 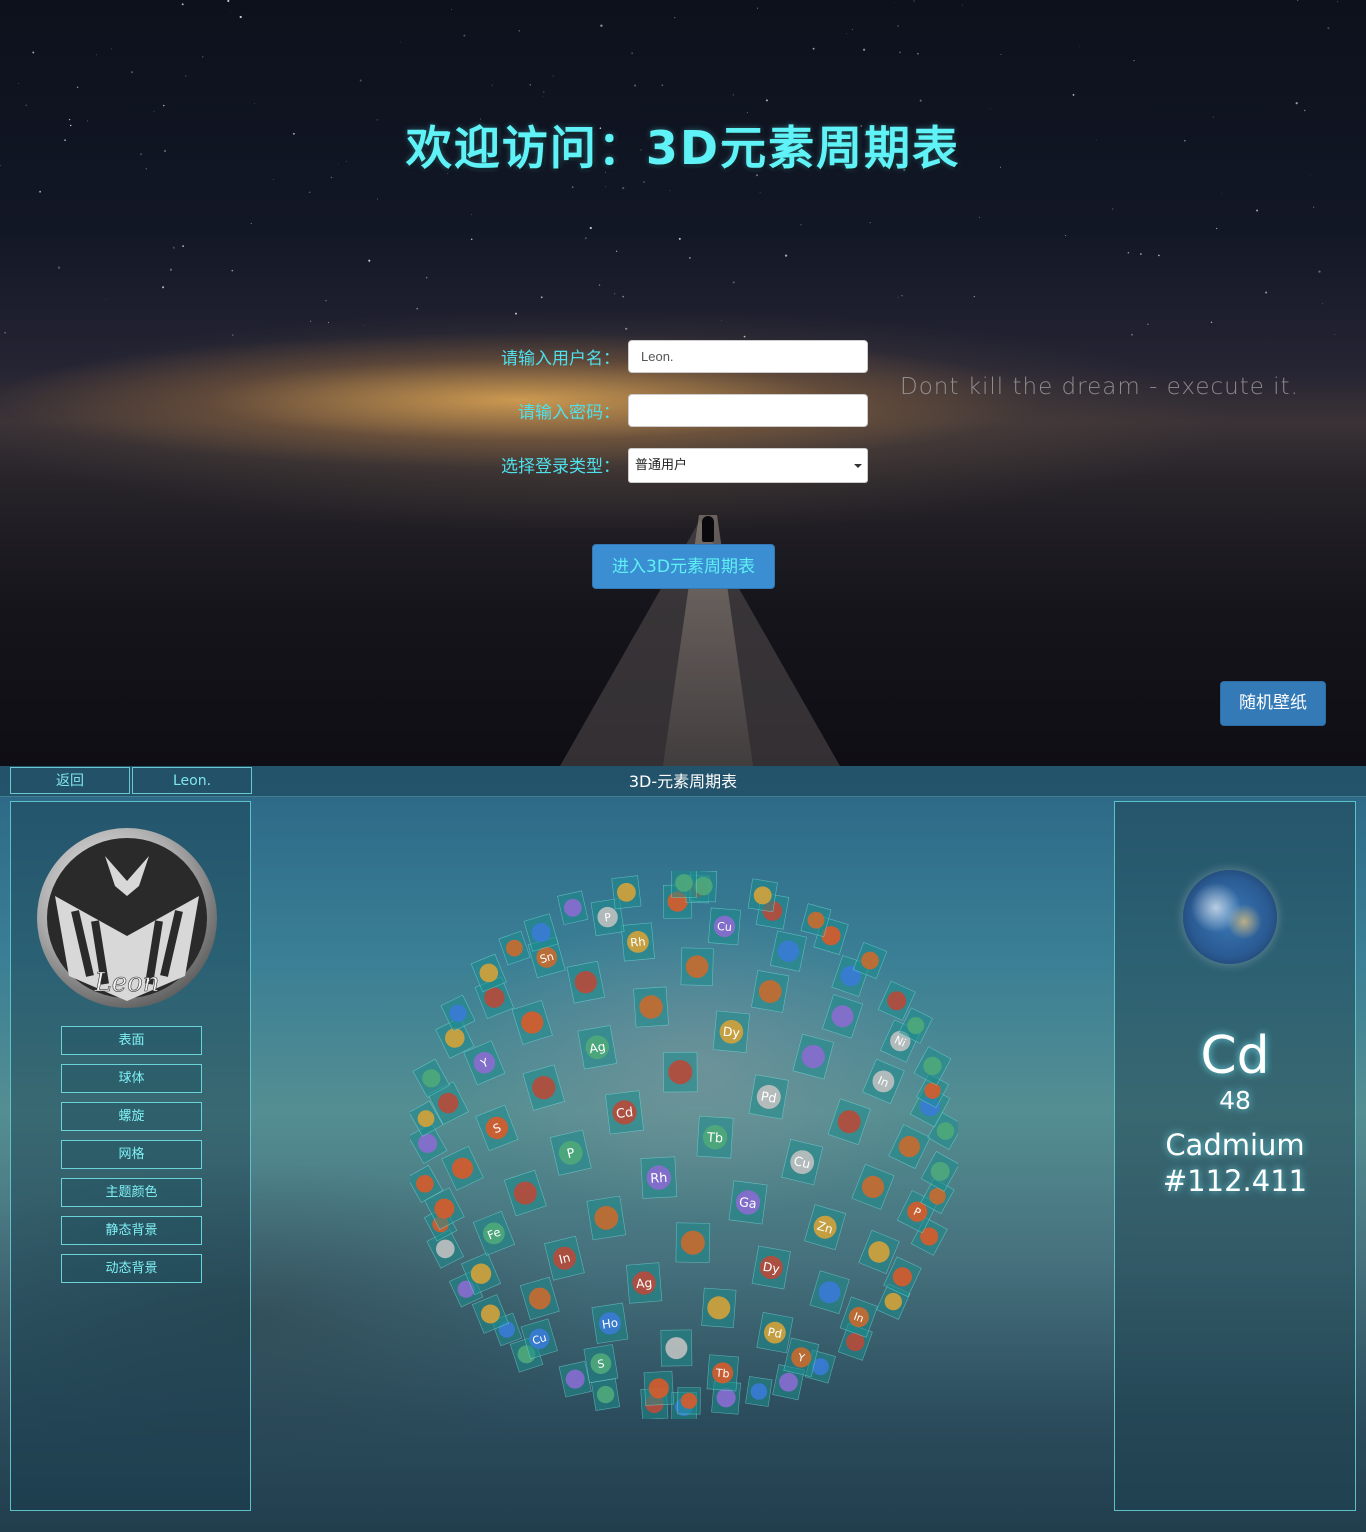 I want to click on random-wallpaper-button: 随机壁纸, so click(x=1273, y=703).